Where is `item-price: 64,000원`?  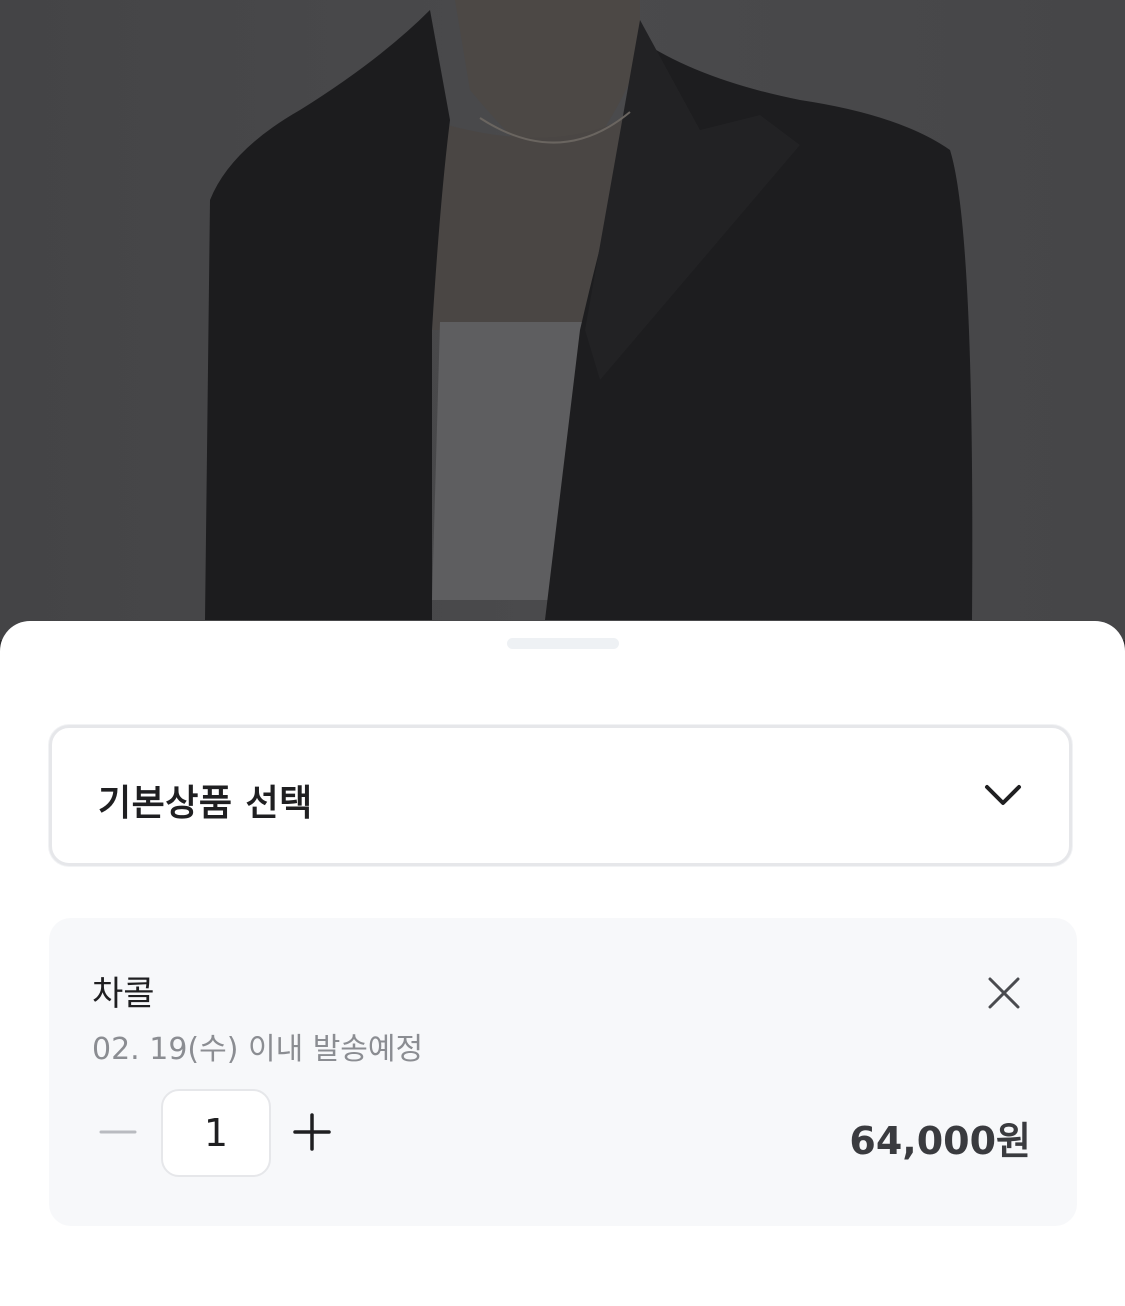 item-price: 64,000원 is located at coordinates (940, 1141).